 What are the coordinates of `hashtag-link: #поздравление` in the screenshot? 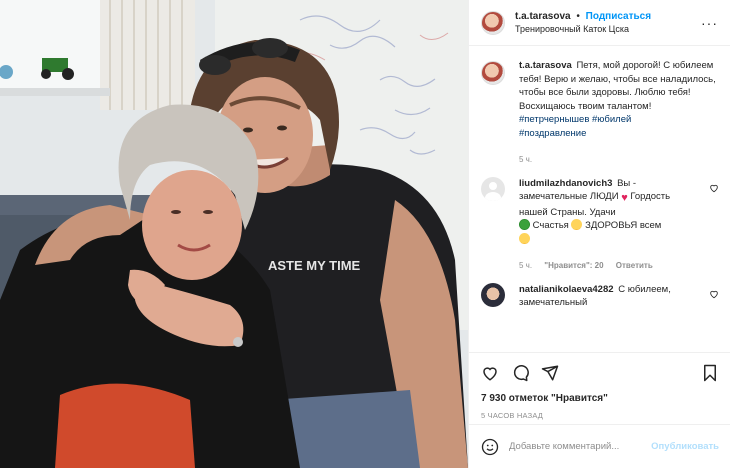 It's located at (552, 133).